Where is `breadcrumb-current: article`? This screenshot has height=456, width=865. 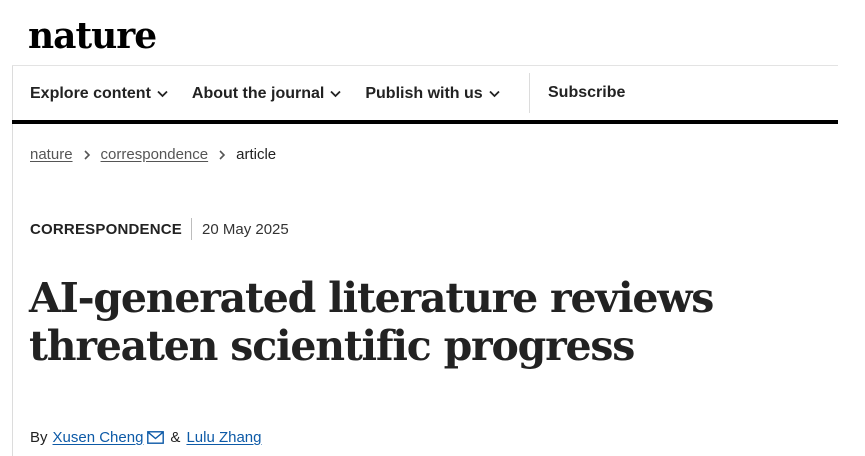 breadcrumb-current: article is located at coordinates (256, 154).